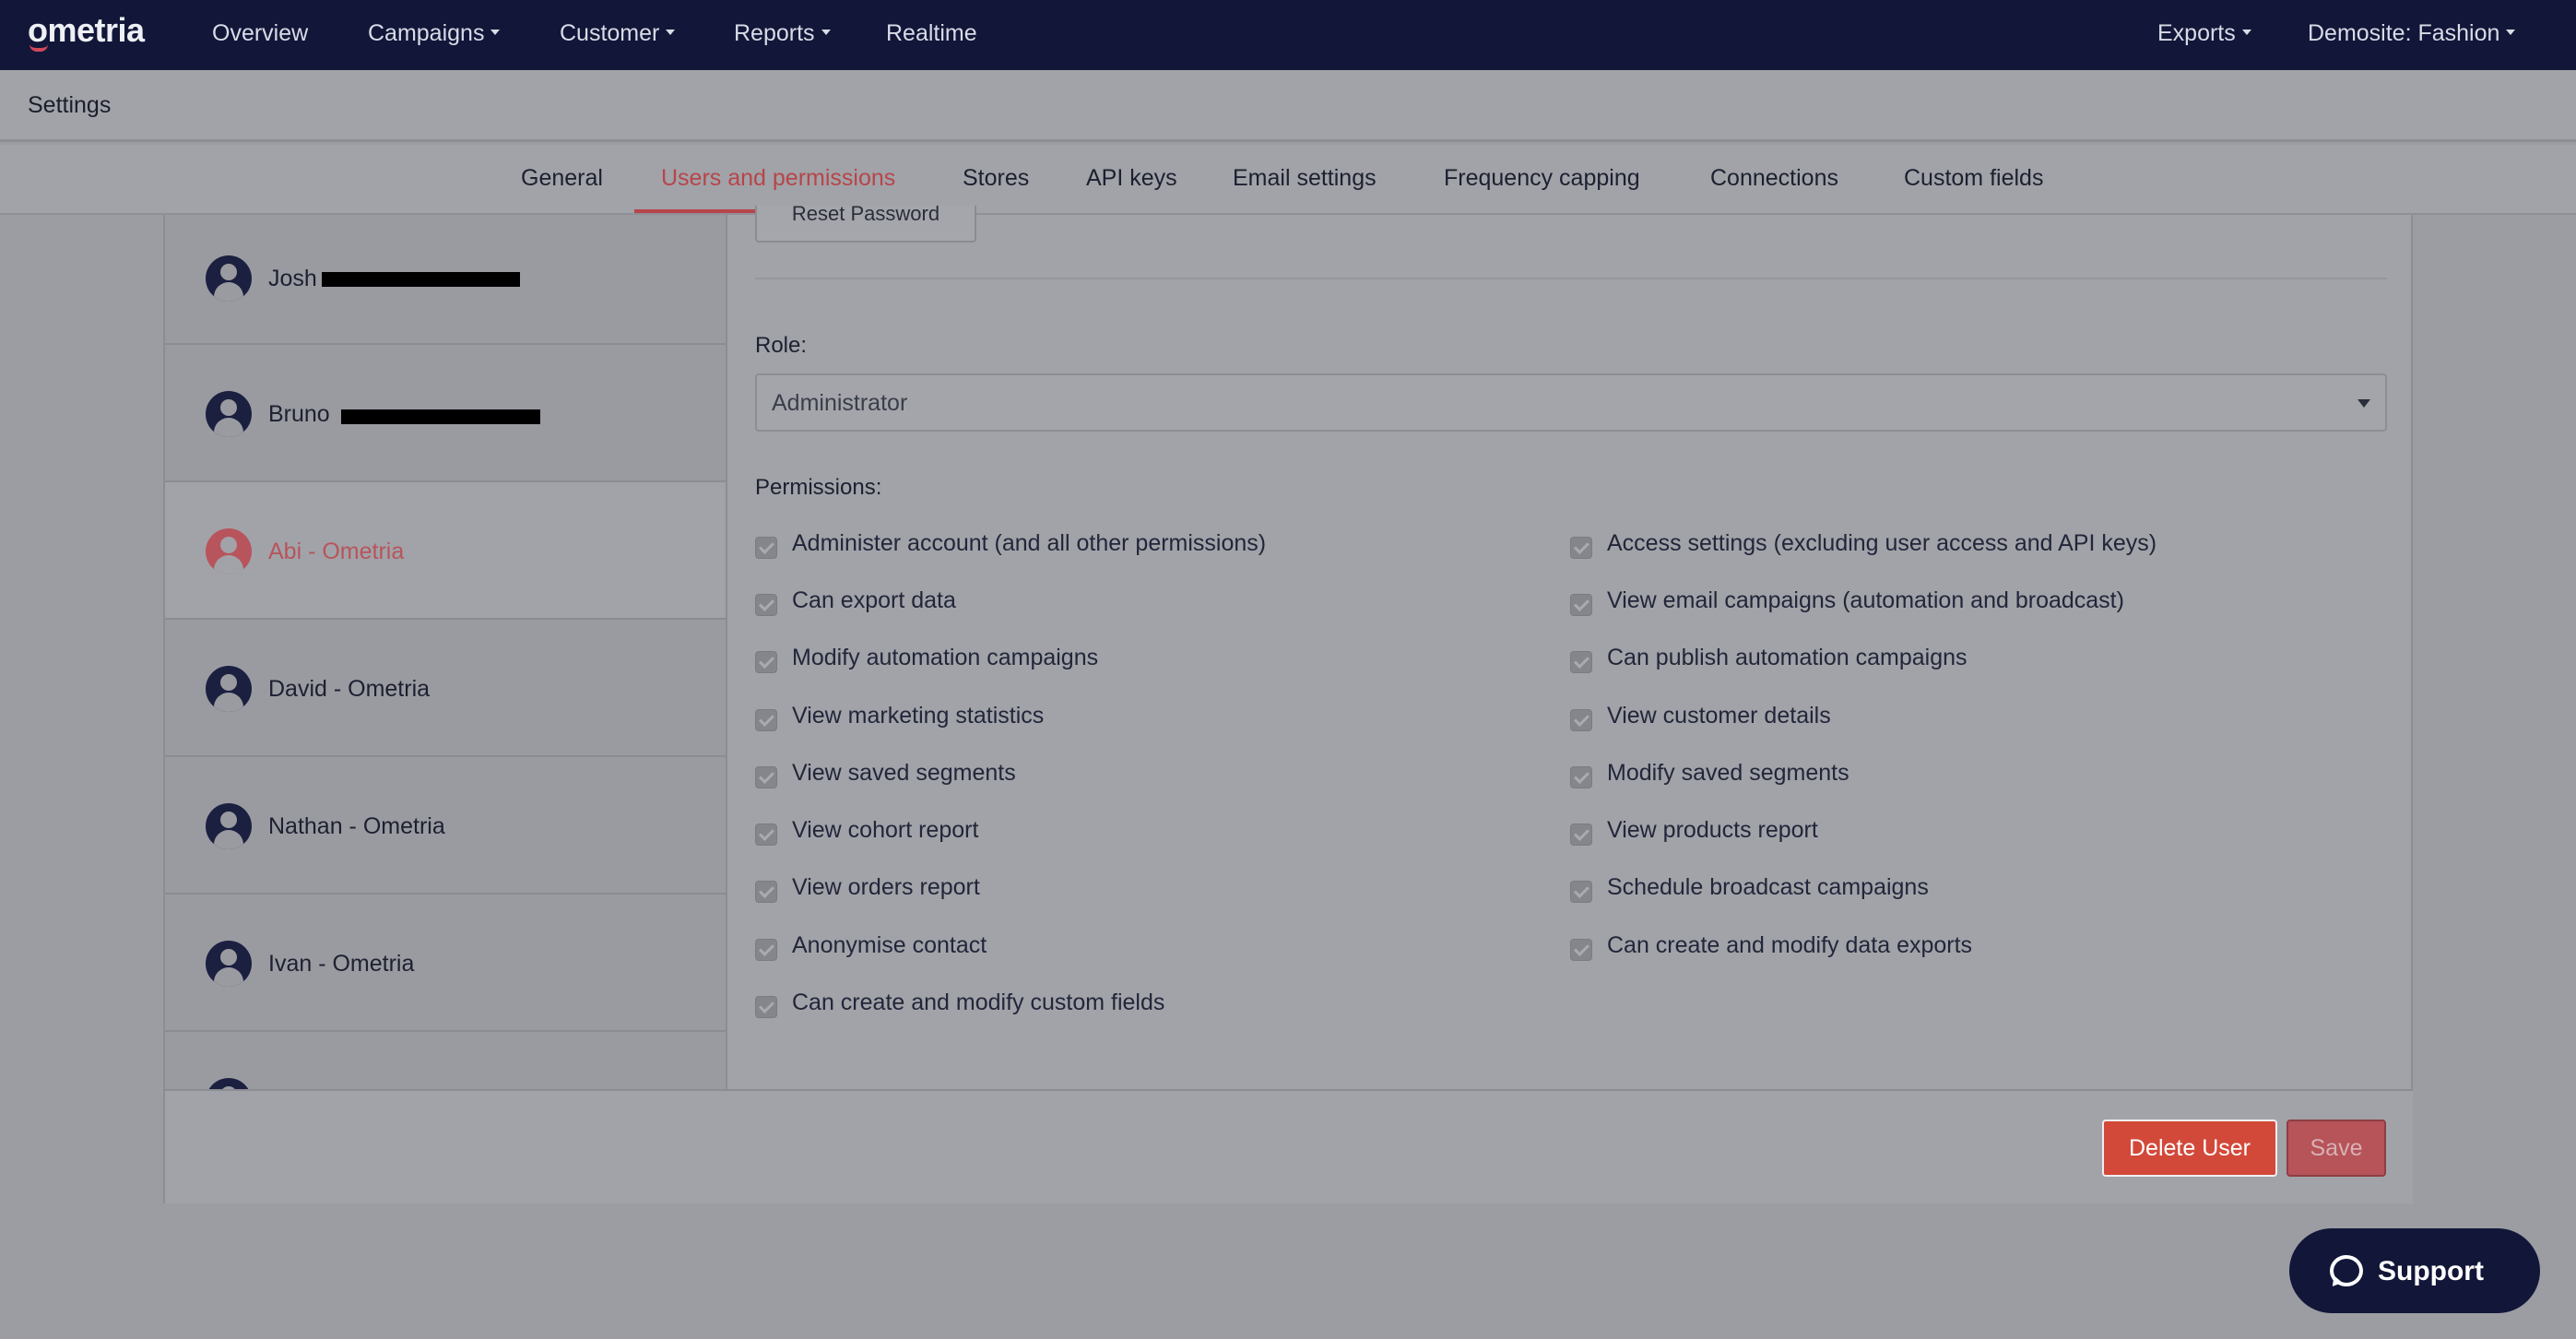 This screenshot has width=2576, height=1339. Describe the element at coordinates (445, 688) in the screenshot. I see `user-item: David - Ometria` at that location.